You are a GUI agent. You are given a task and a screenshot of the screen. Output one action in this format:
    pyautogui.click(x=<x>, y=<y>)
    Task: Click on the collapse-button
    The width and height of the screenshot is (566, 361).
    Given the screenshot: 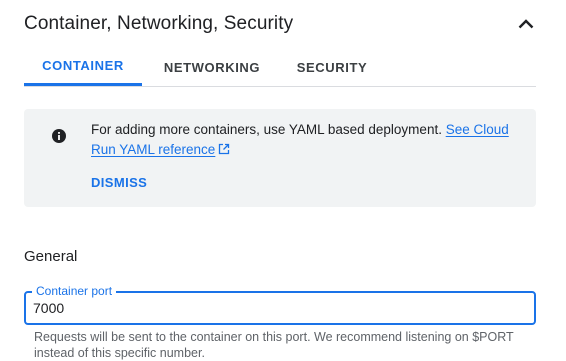 What is the action you would take?
    pyautogui.click(x=526, y=24)
    